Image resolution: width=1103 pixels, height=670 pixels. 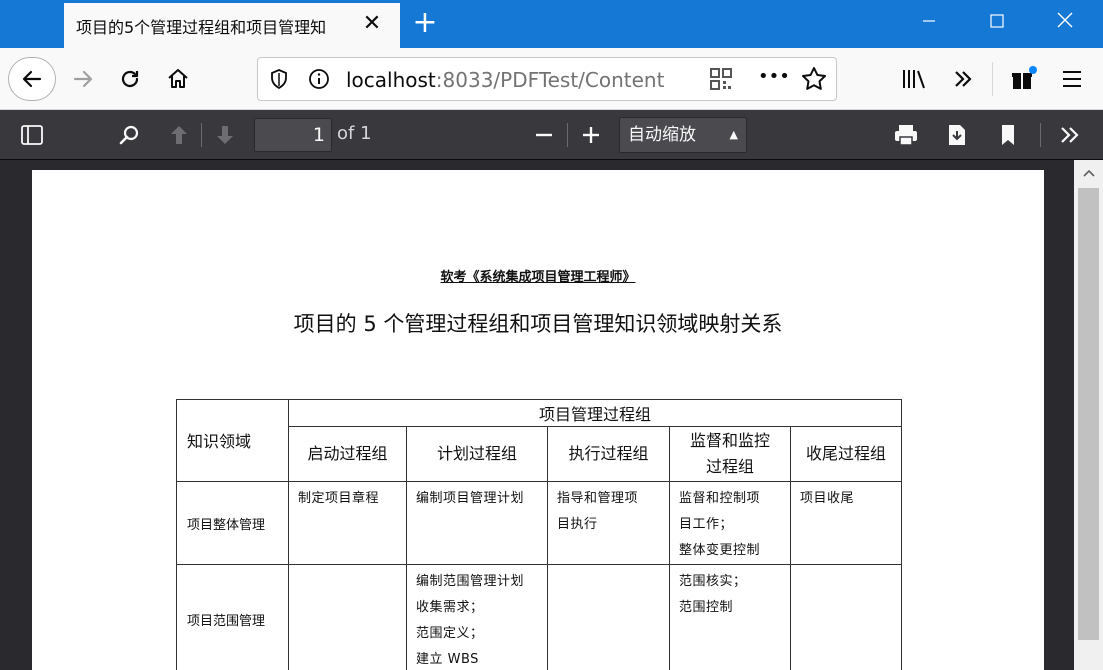 I want to click on shield-icon, so click(x=279, y=81).